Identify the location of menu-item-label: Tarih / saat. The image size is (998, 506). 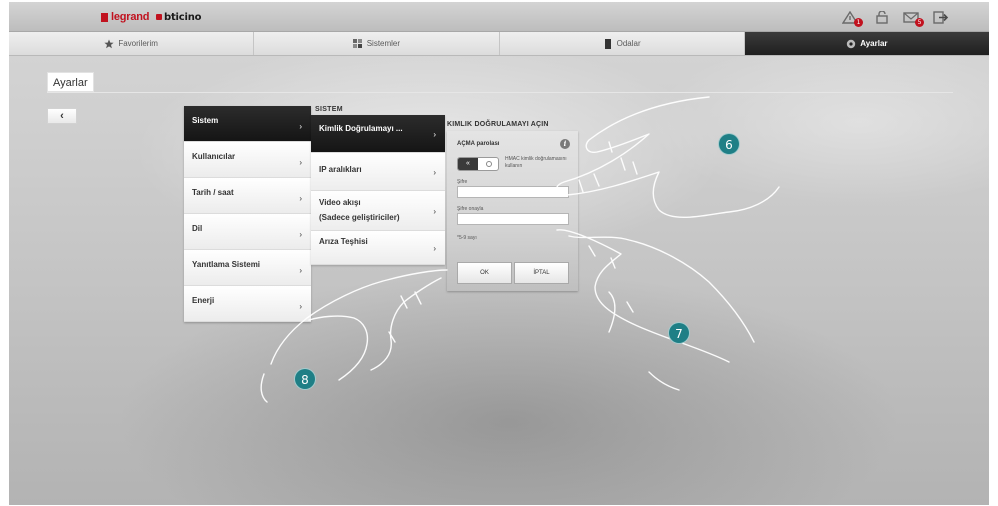
(213, 192).